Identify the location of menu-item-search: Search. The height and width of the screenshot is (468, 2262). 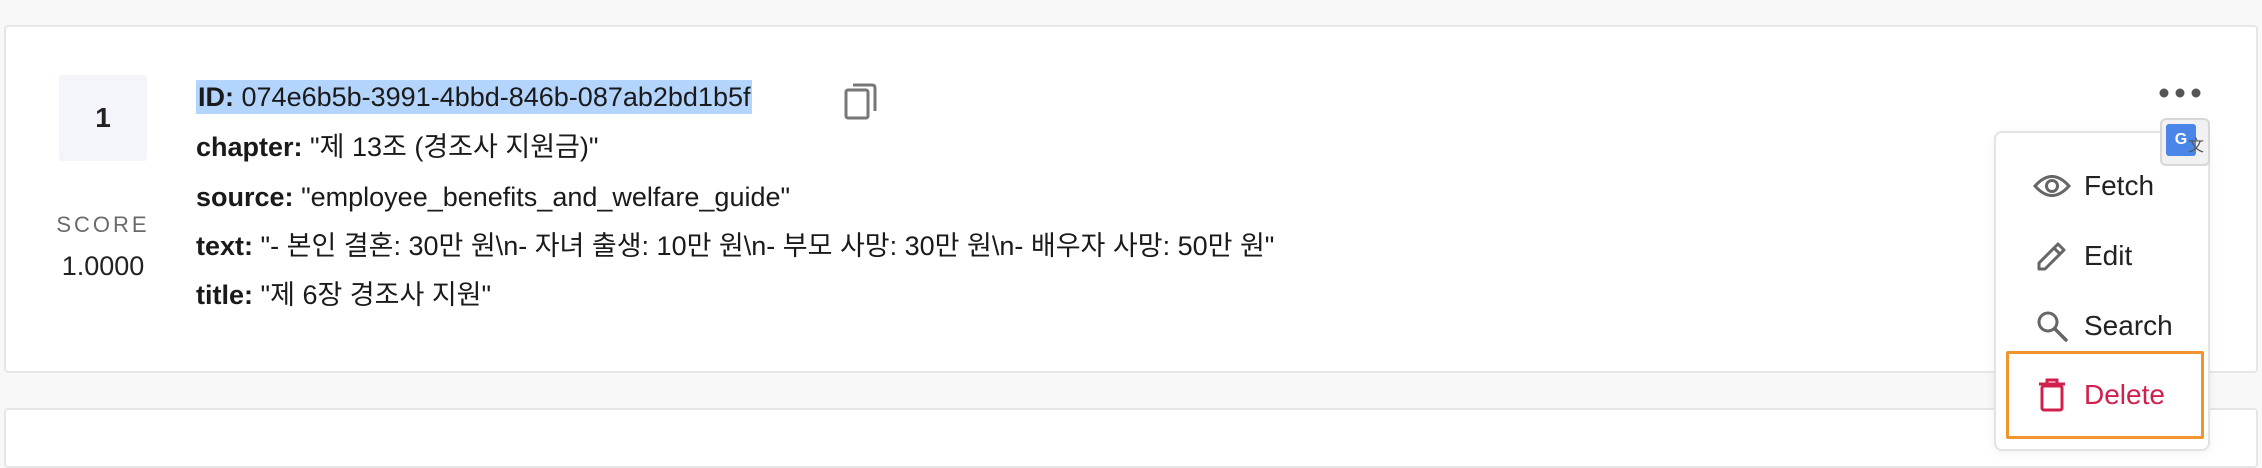
(2102, 326).